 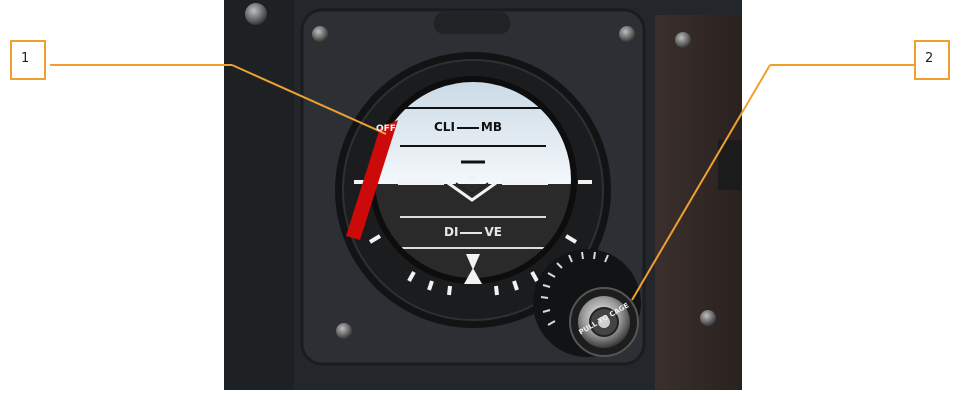 I want to click on dive-label-right: VE, so click(x=493, y=232).